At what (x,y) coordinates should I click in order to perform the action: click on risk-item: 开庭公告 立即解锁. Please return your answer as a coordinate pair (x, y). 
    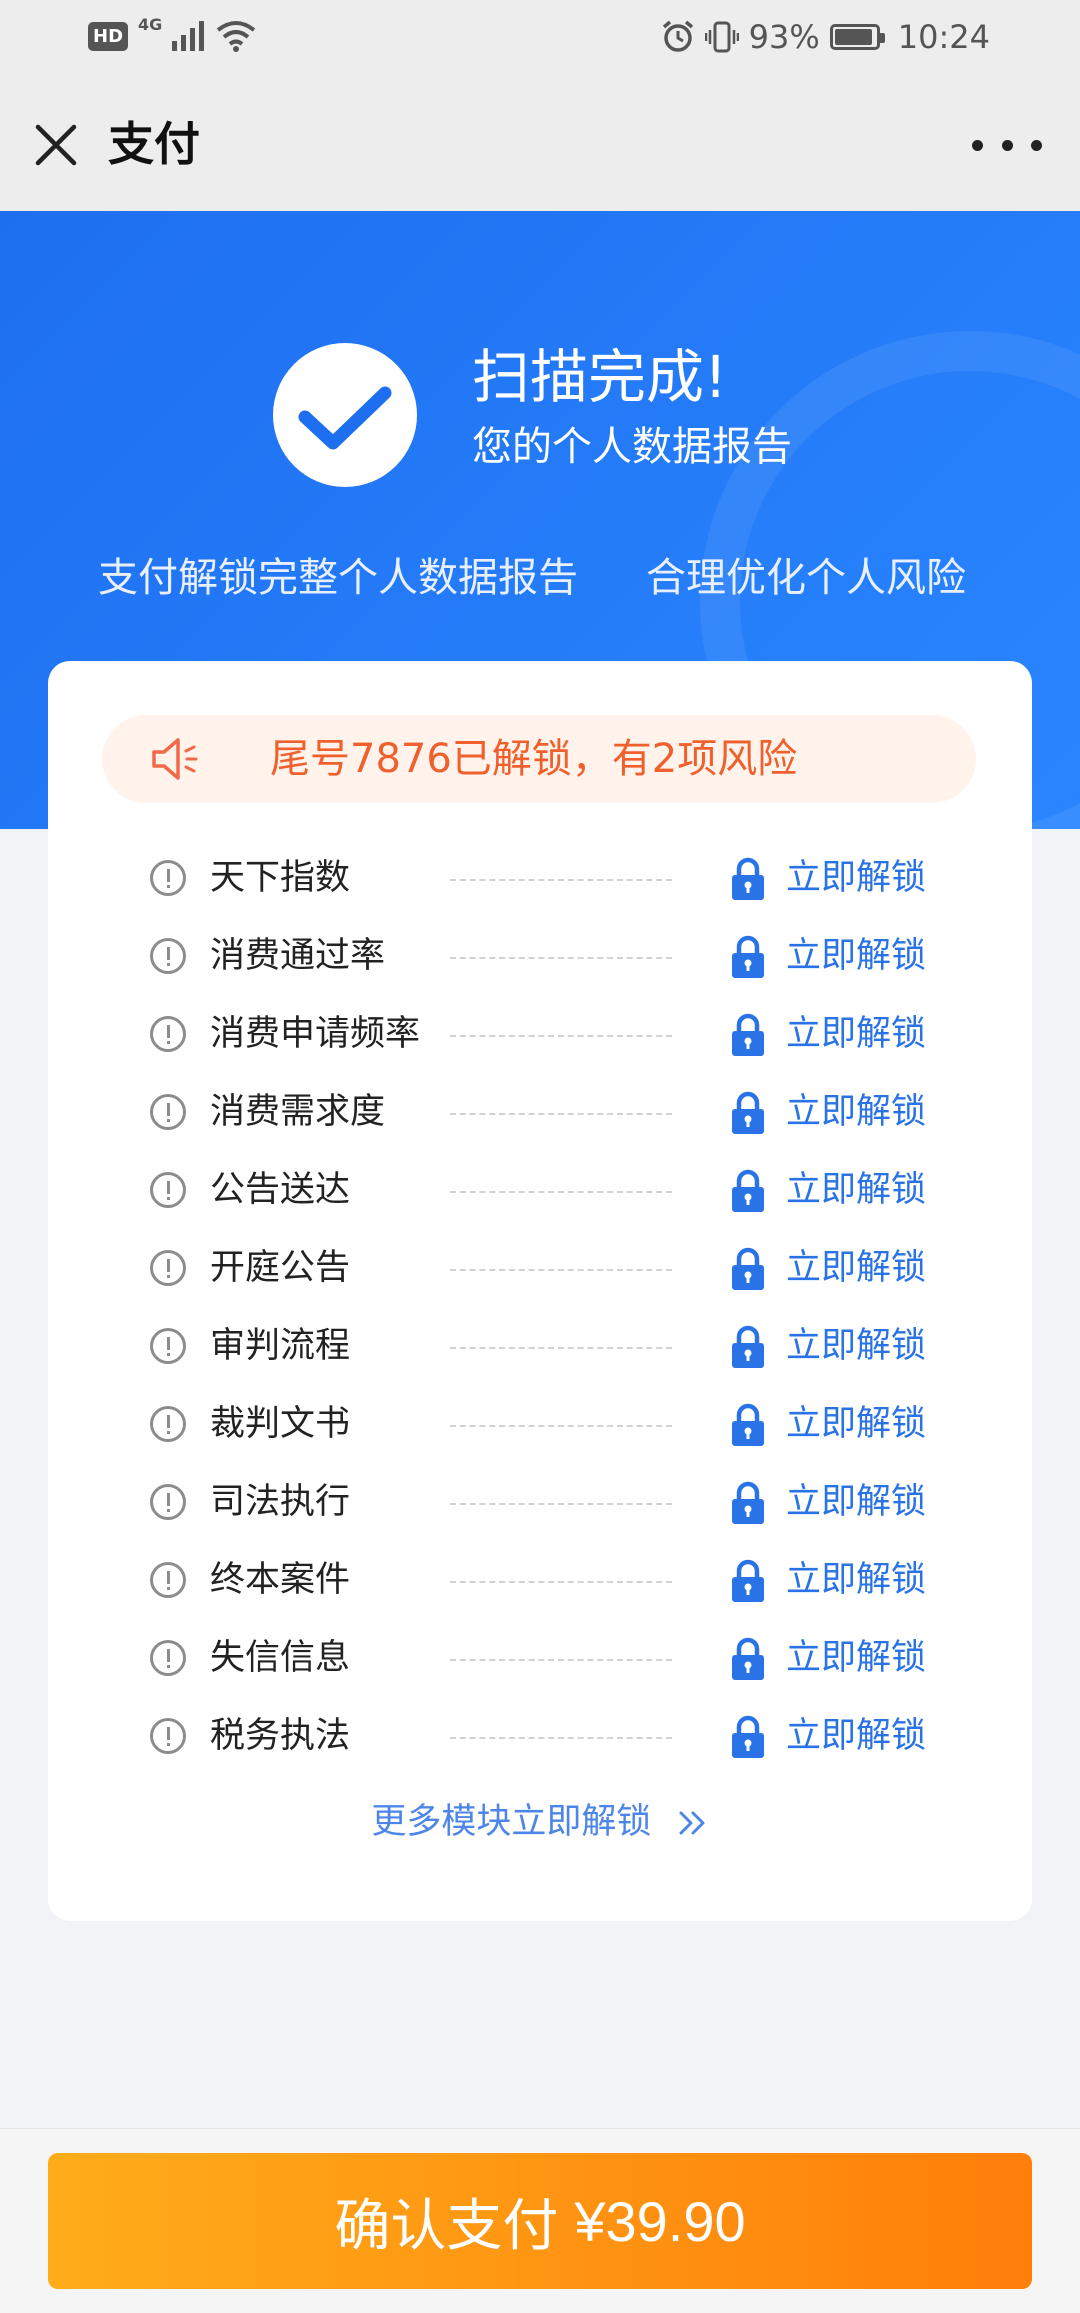
    Looking at the image, I should click on (540, 1270).